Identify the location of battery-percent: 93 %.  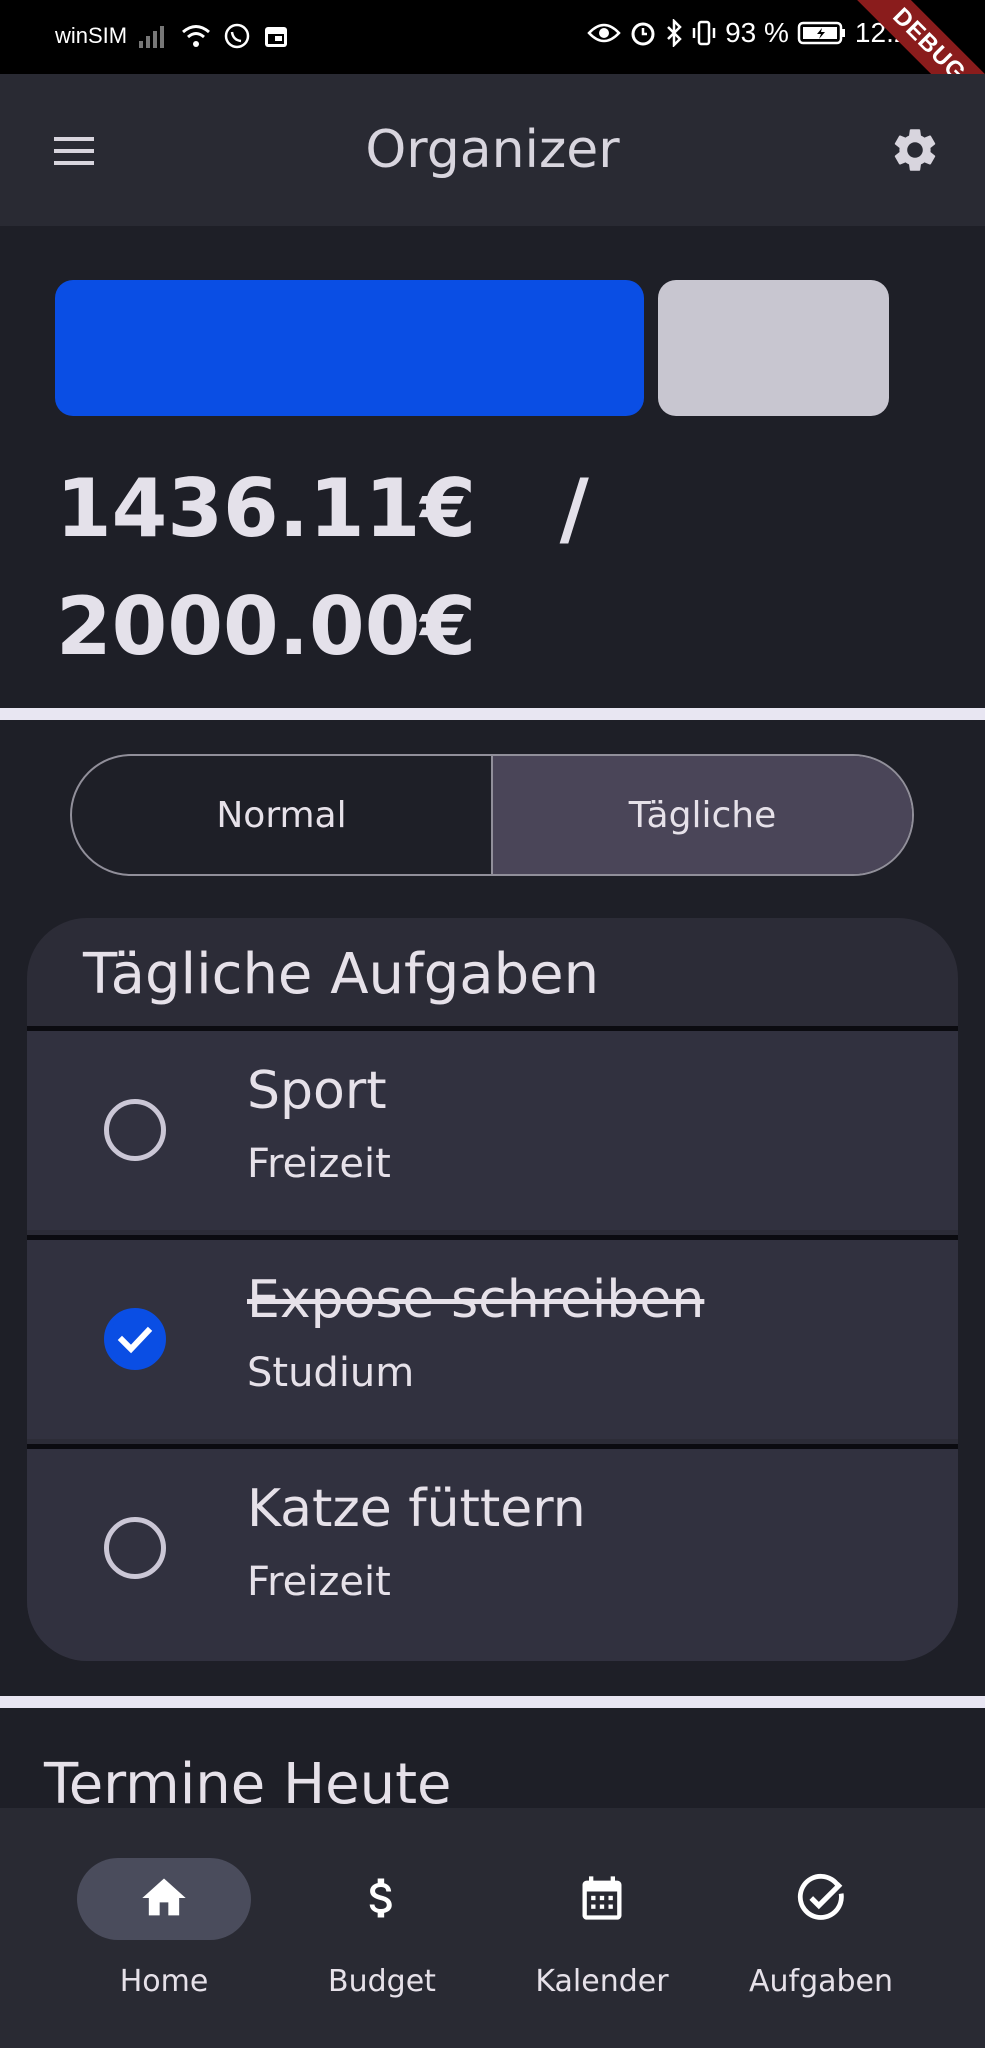
(757, 32).